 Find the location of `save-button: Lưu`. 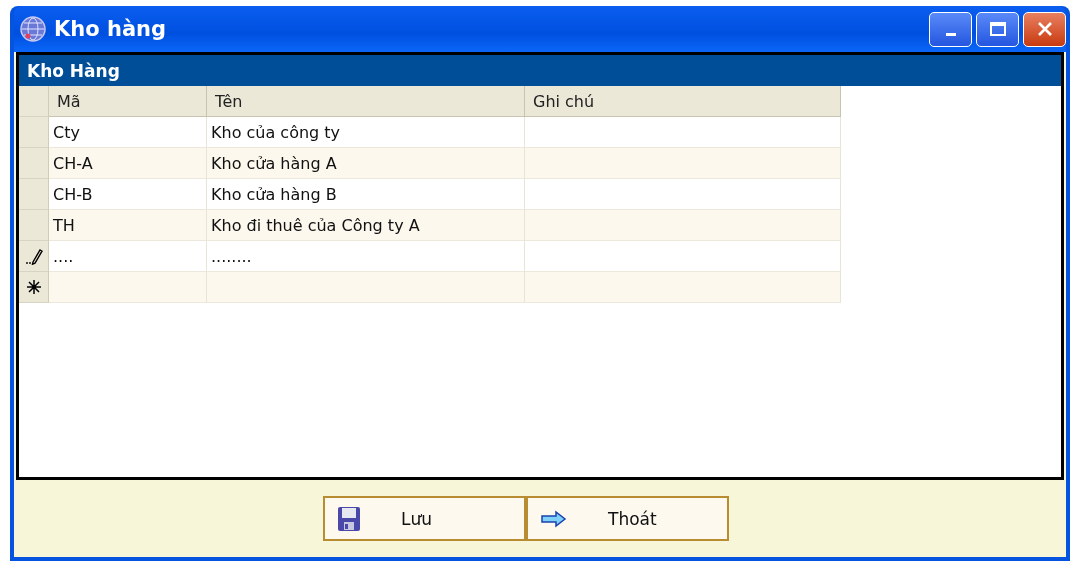

save-button: Lưu is located at coordinates (424, 518).